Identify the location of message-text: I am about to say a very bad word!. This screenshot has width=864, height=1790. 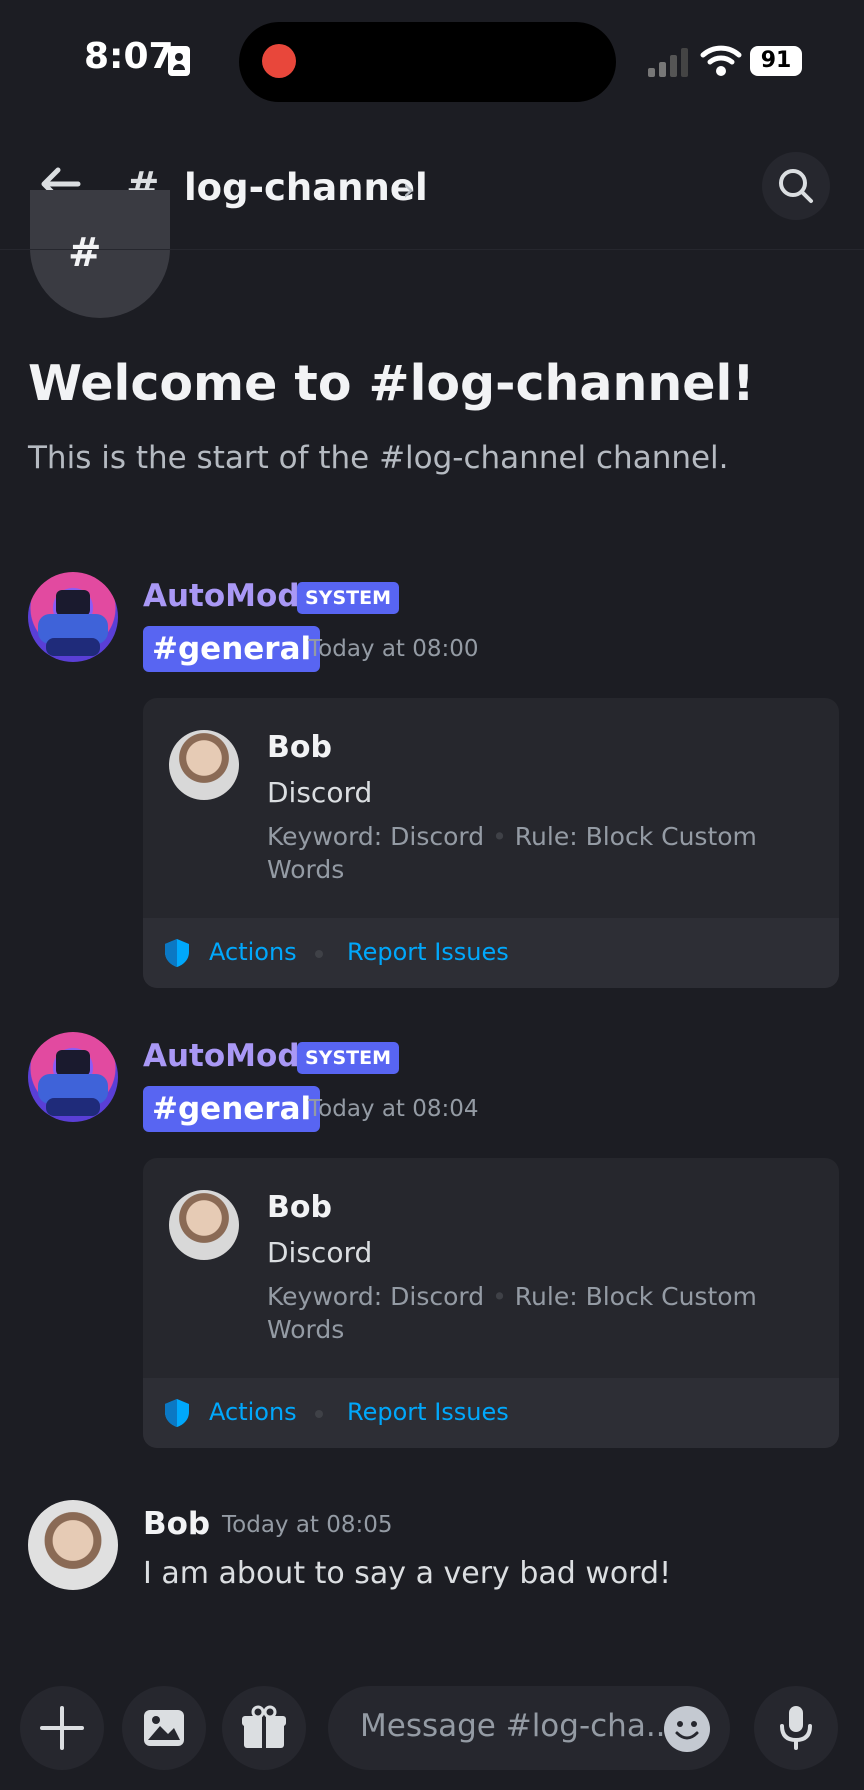
(407, 1573).